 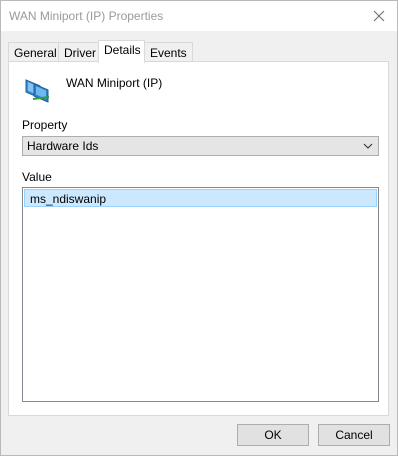 I want to click on chevron-down-icon, so click(x=368, y=146).